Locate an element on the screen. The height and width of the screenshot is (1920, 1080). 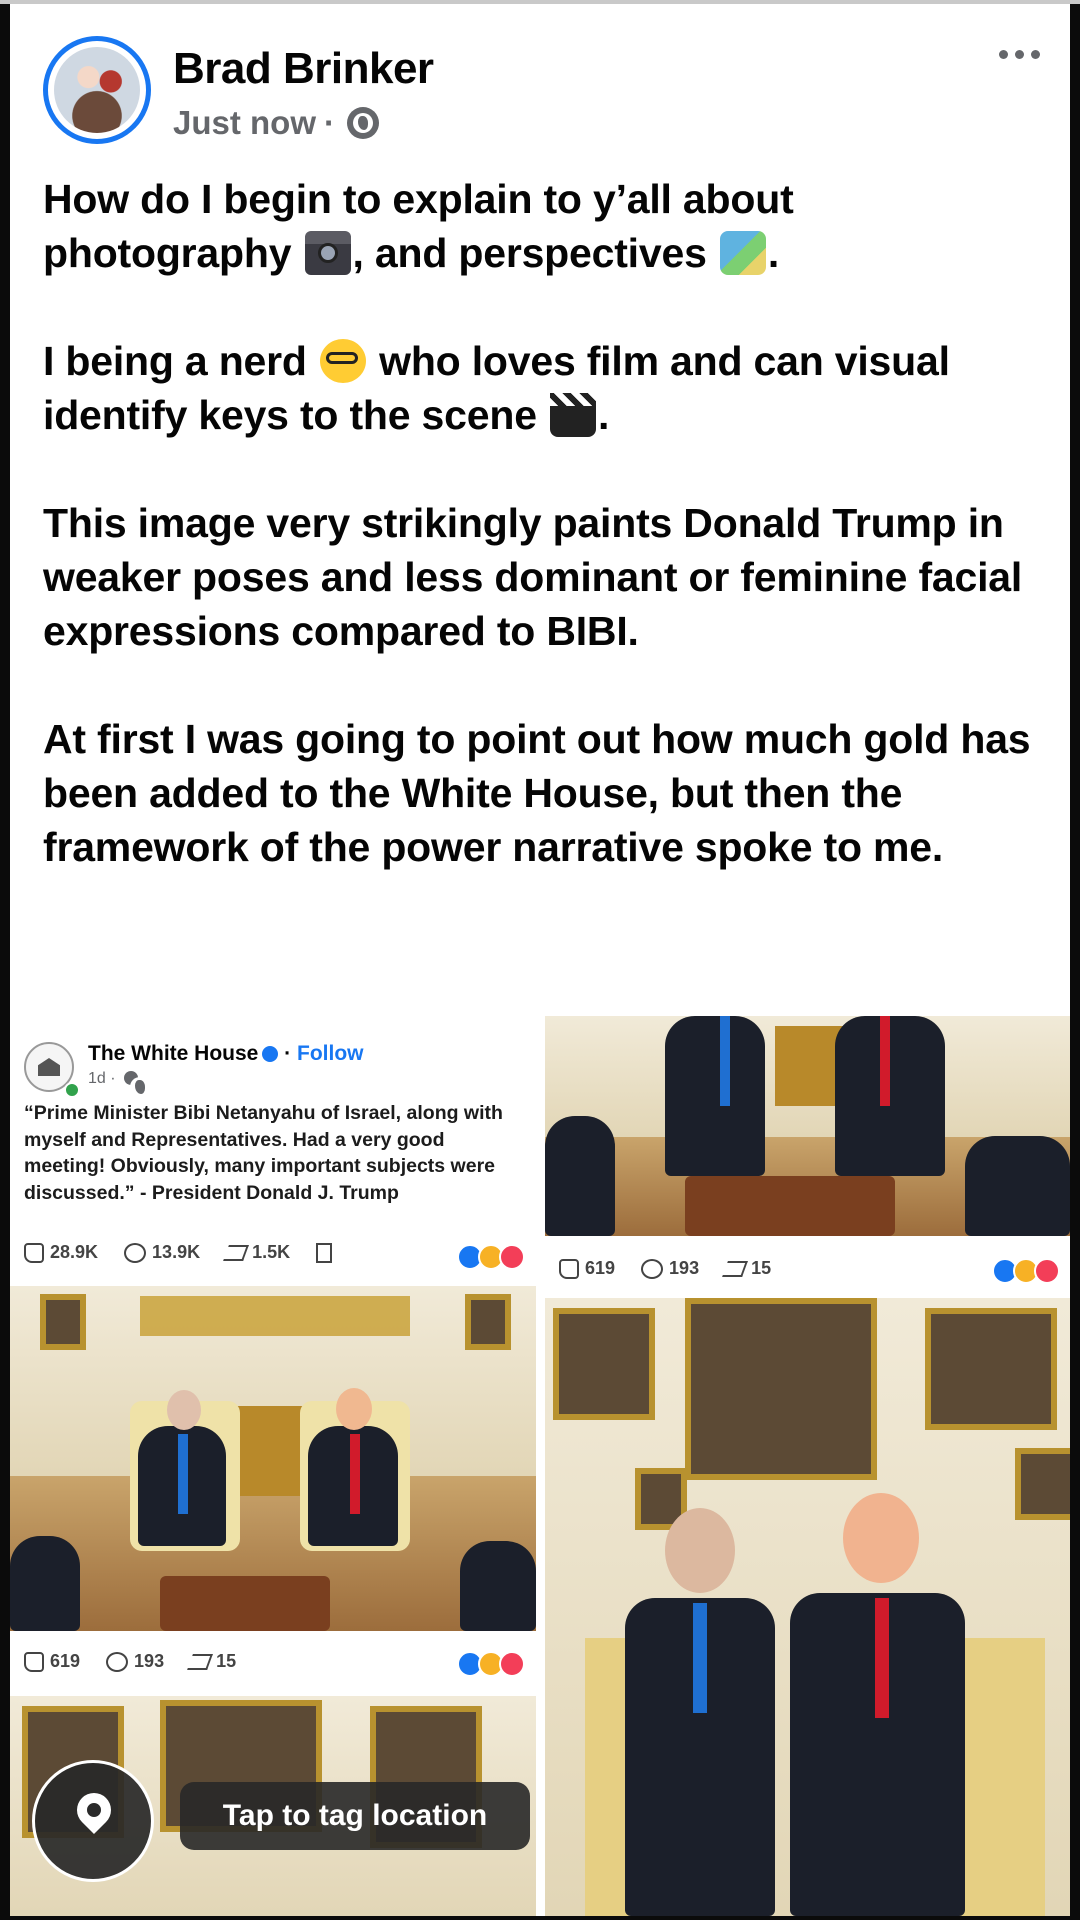
camera-flash-emoji-icon is located at coordinates (327, 253).